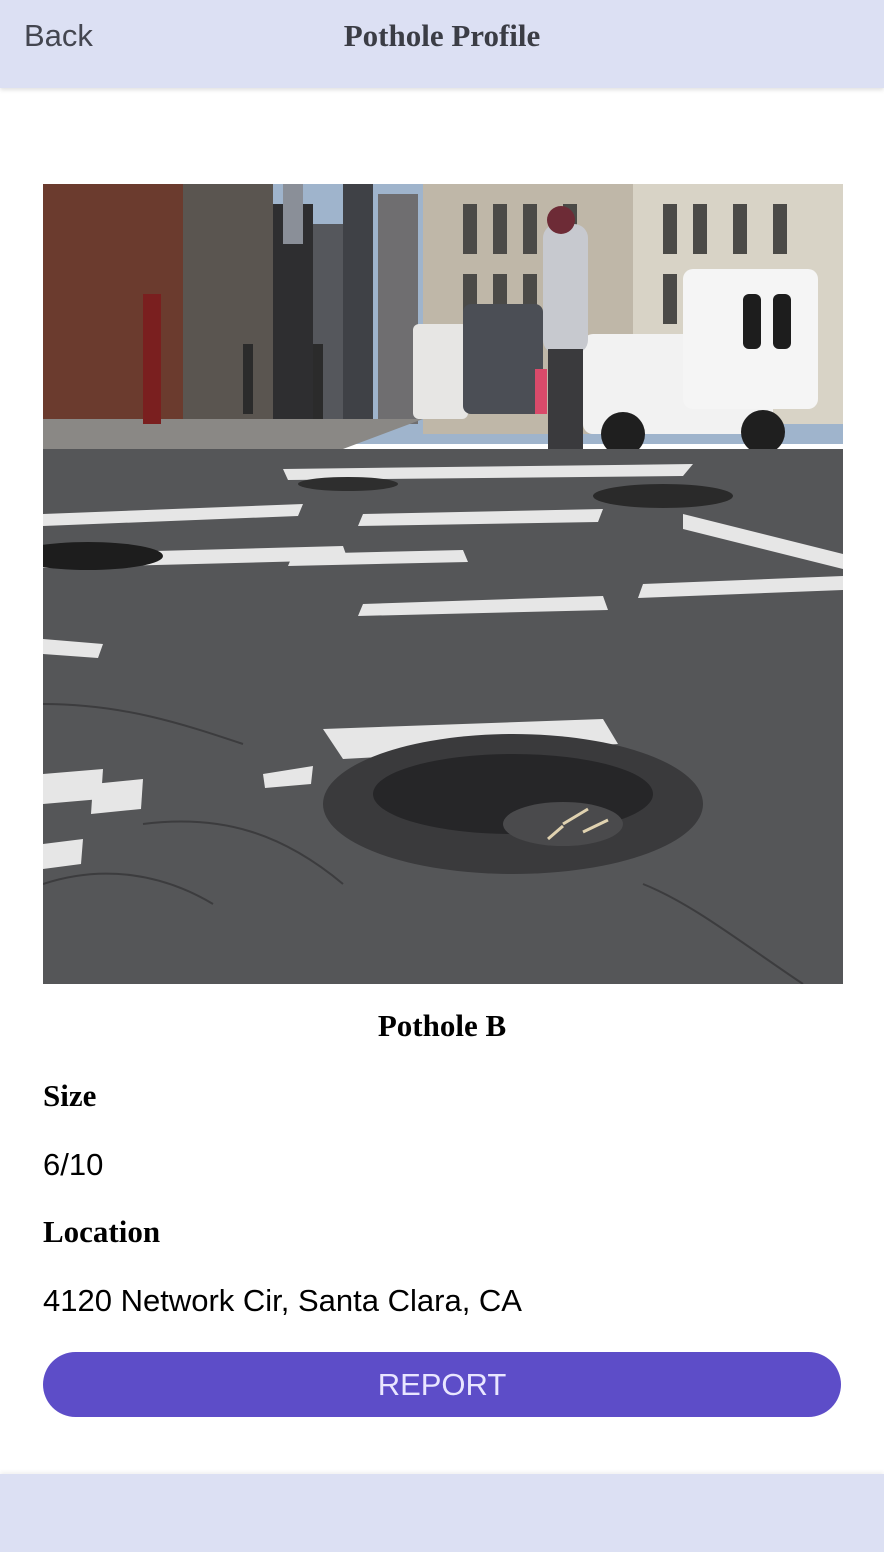  I want to click on location-label: Location, so click(102, 1231).